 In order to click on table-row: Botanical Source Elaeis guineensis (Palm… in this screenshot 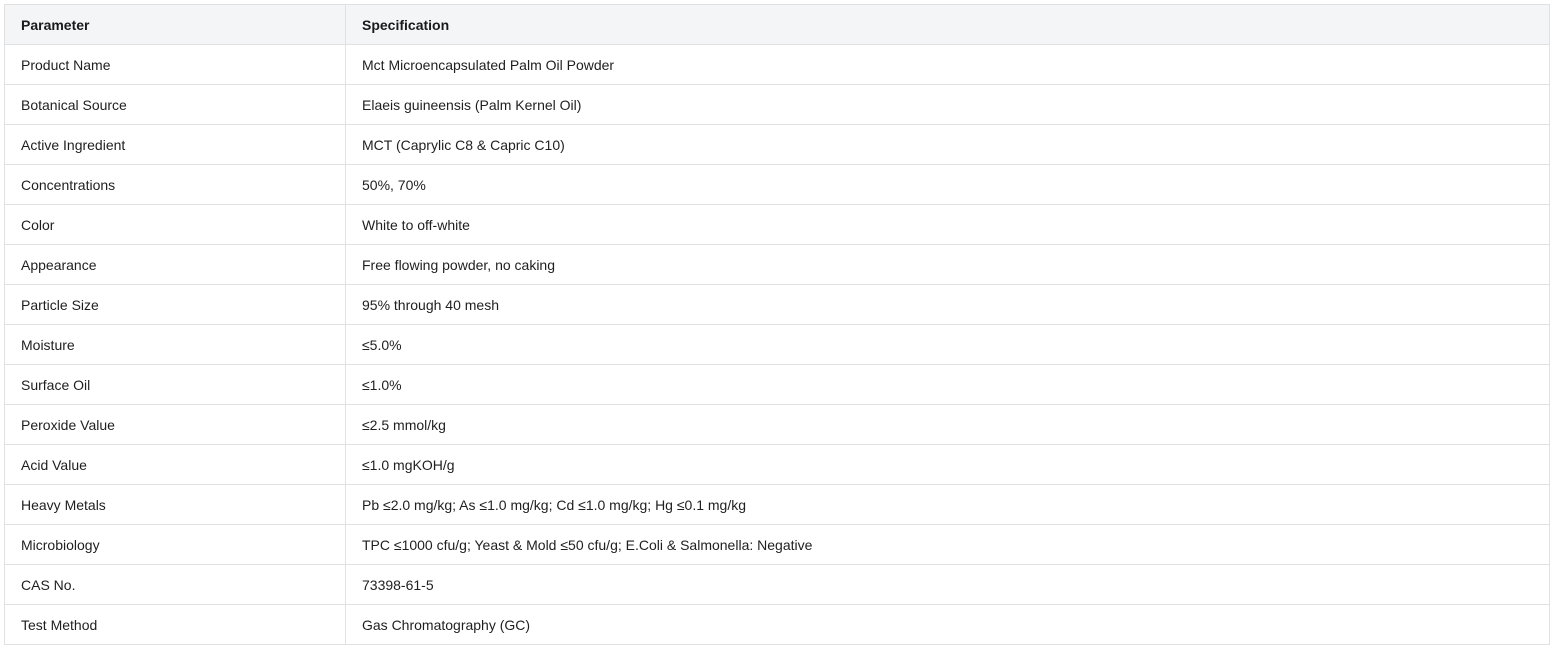, I will do `click(777, 104)`.